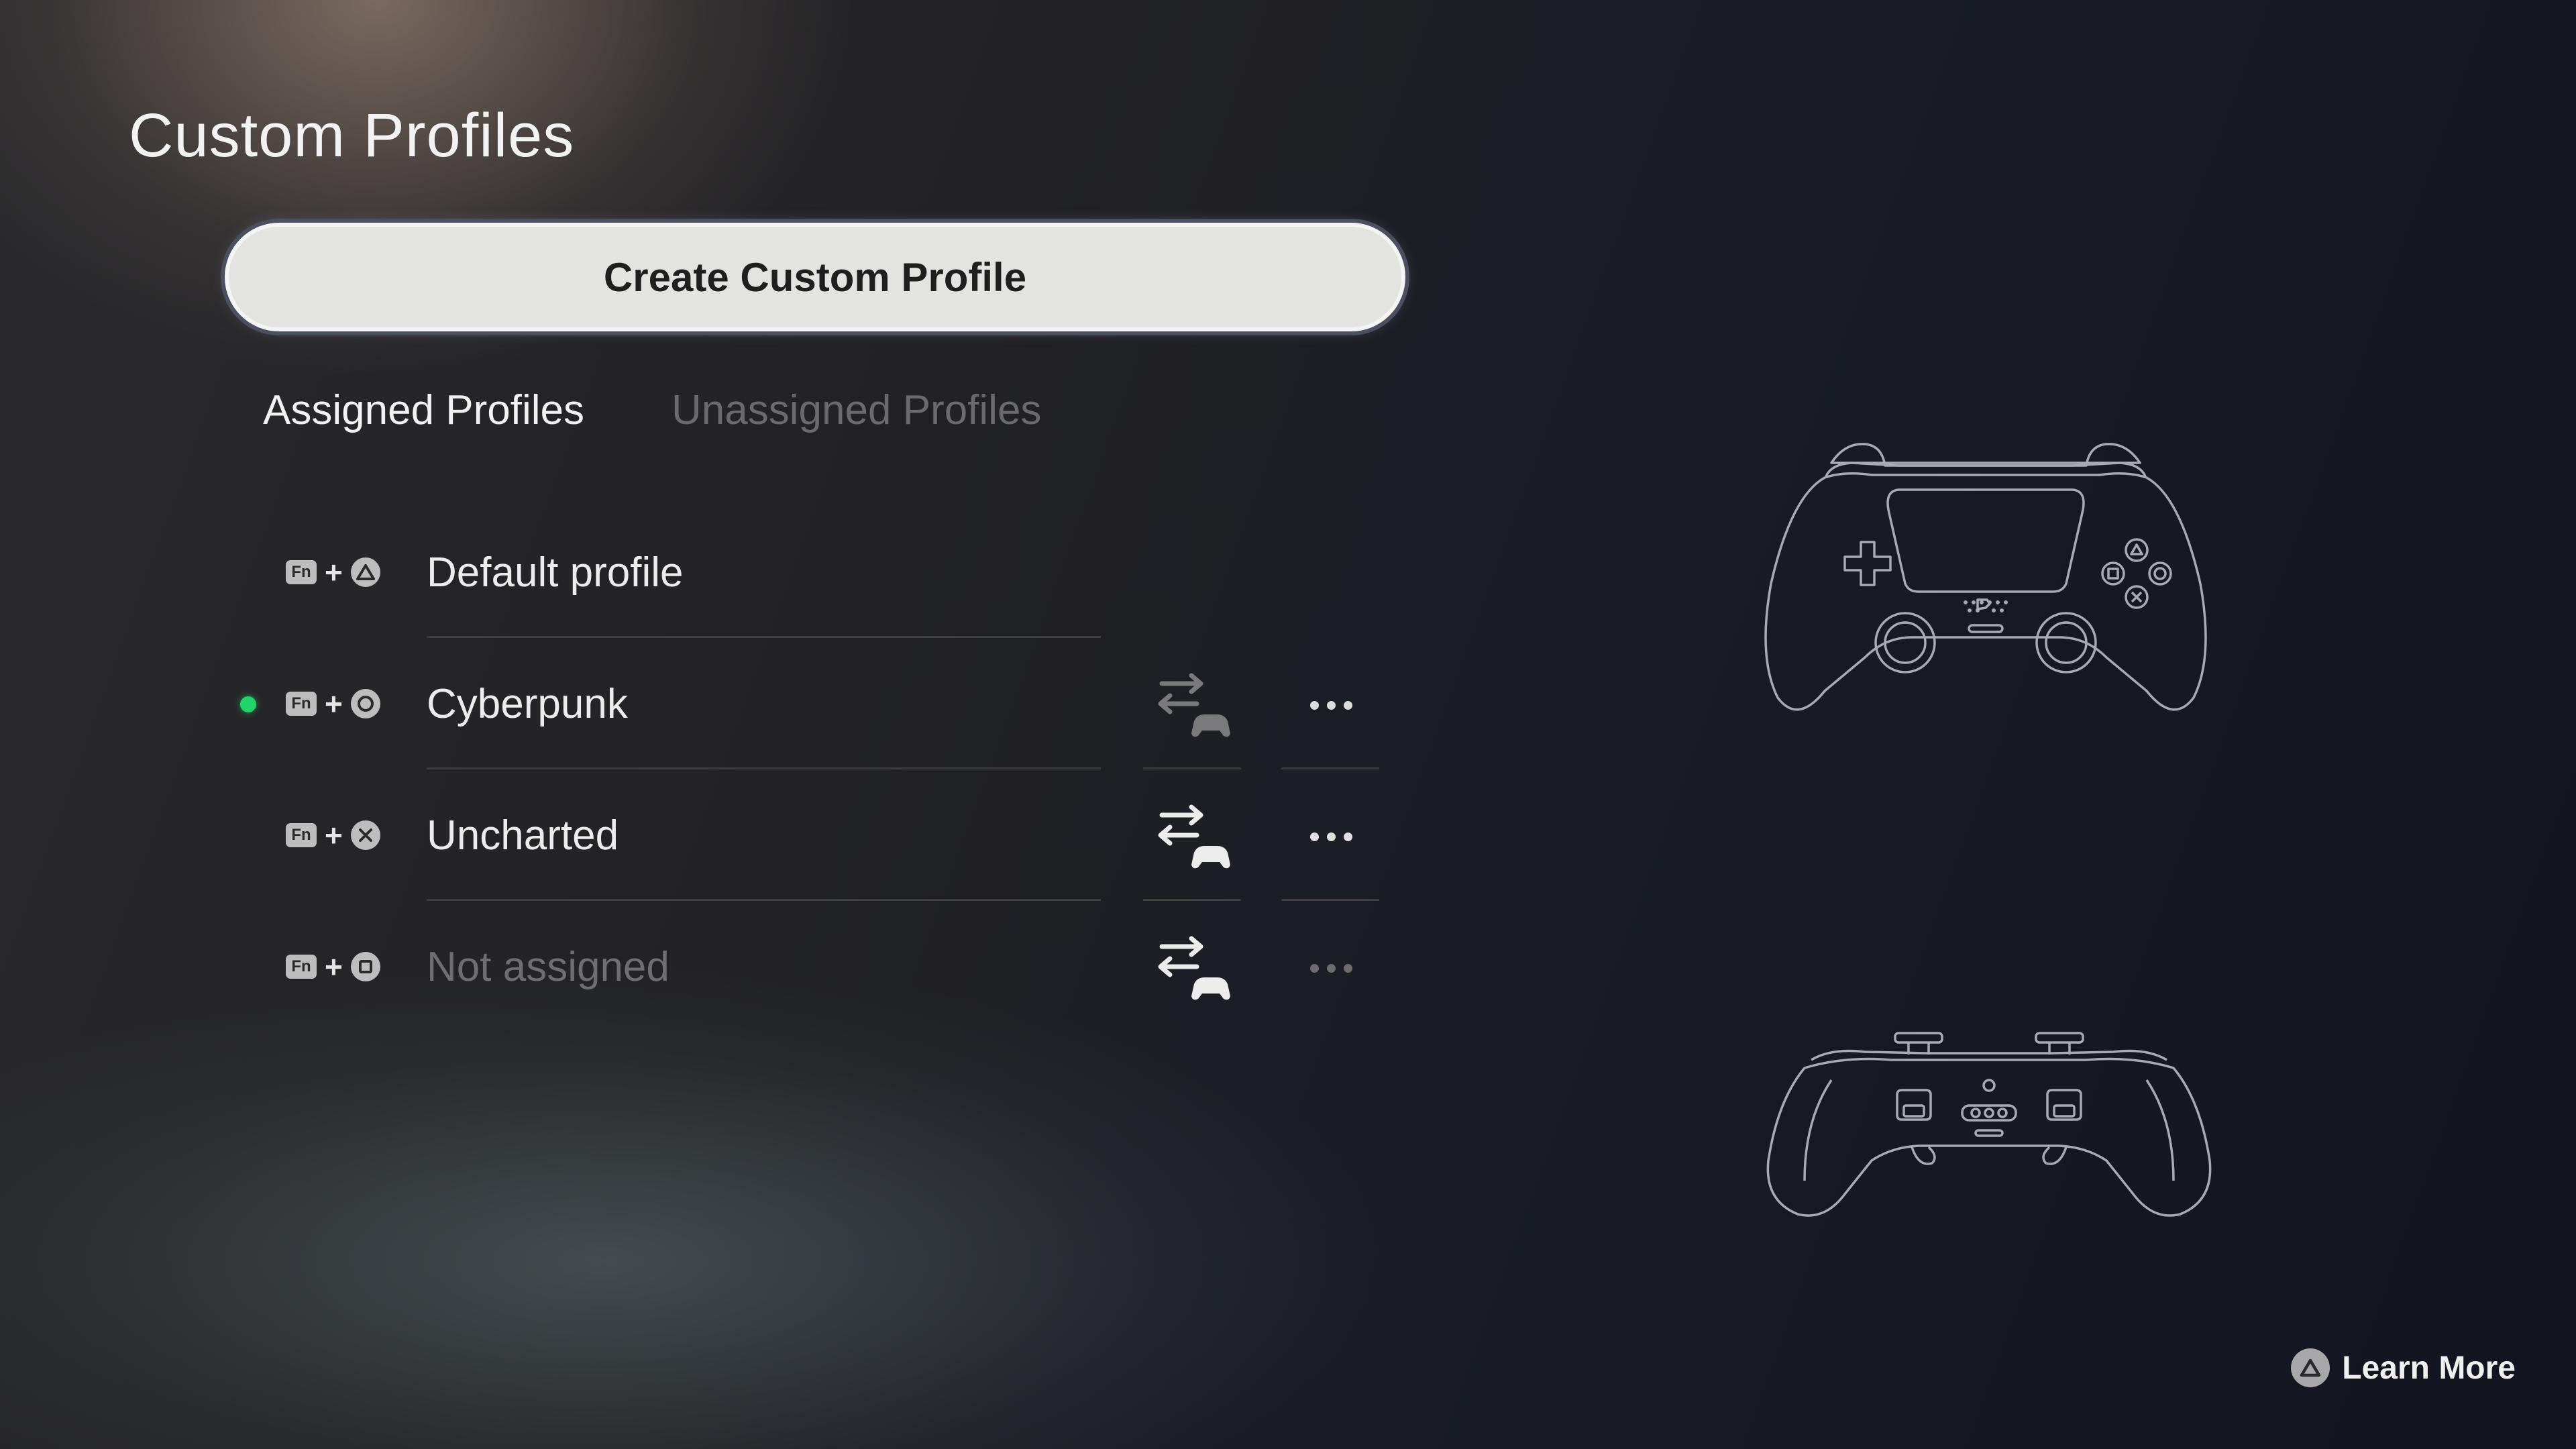 The height and width of the screenshot is (1449, 2576). Describe the element at coordinates (2429, 1368) in the screenshot. I see `learn-more-label: Learn More` at that location.